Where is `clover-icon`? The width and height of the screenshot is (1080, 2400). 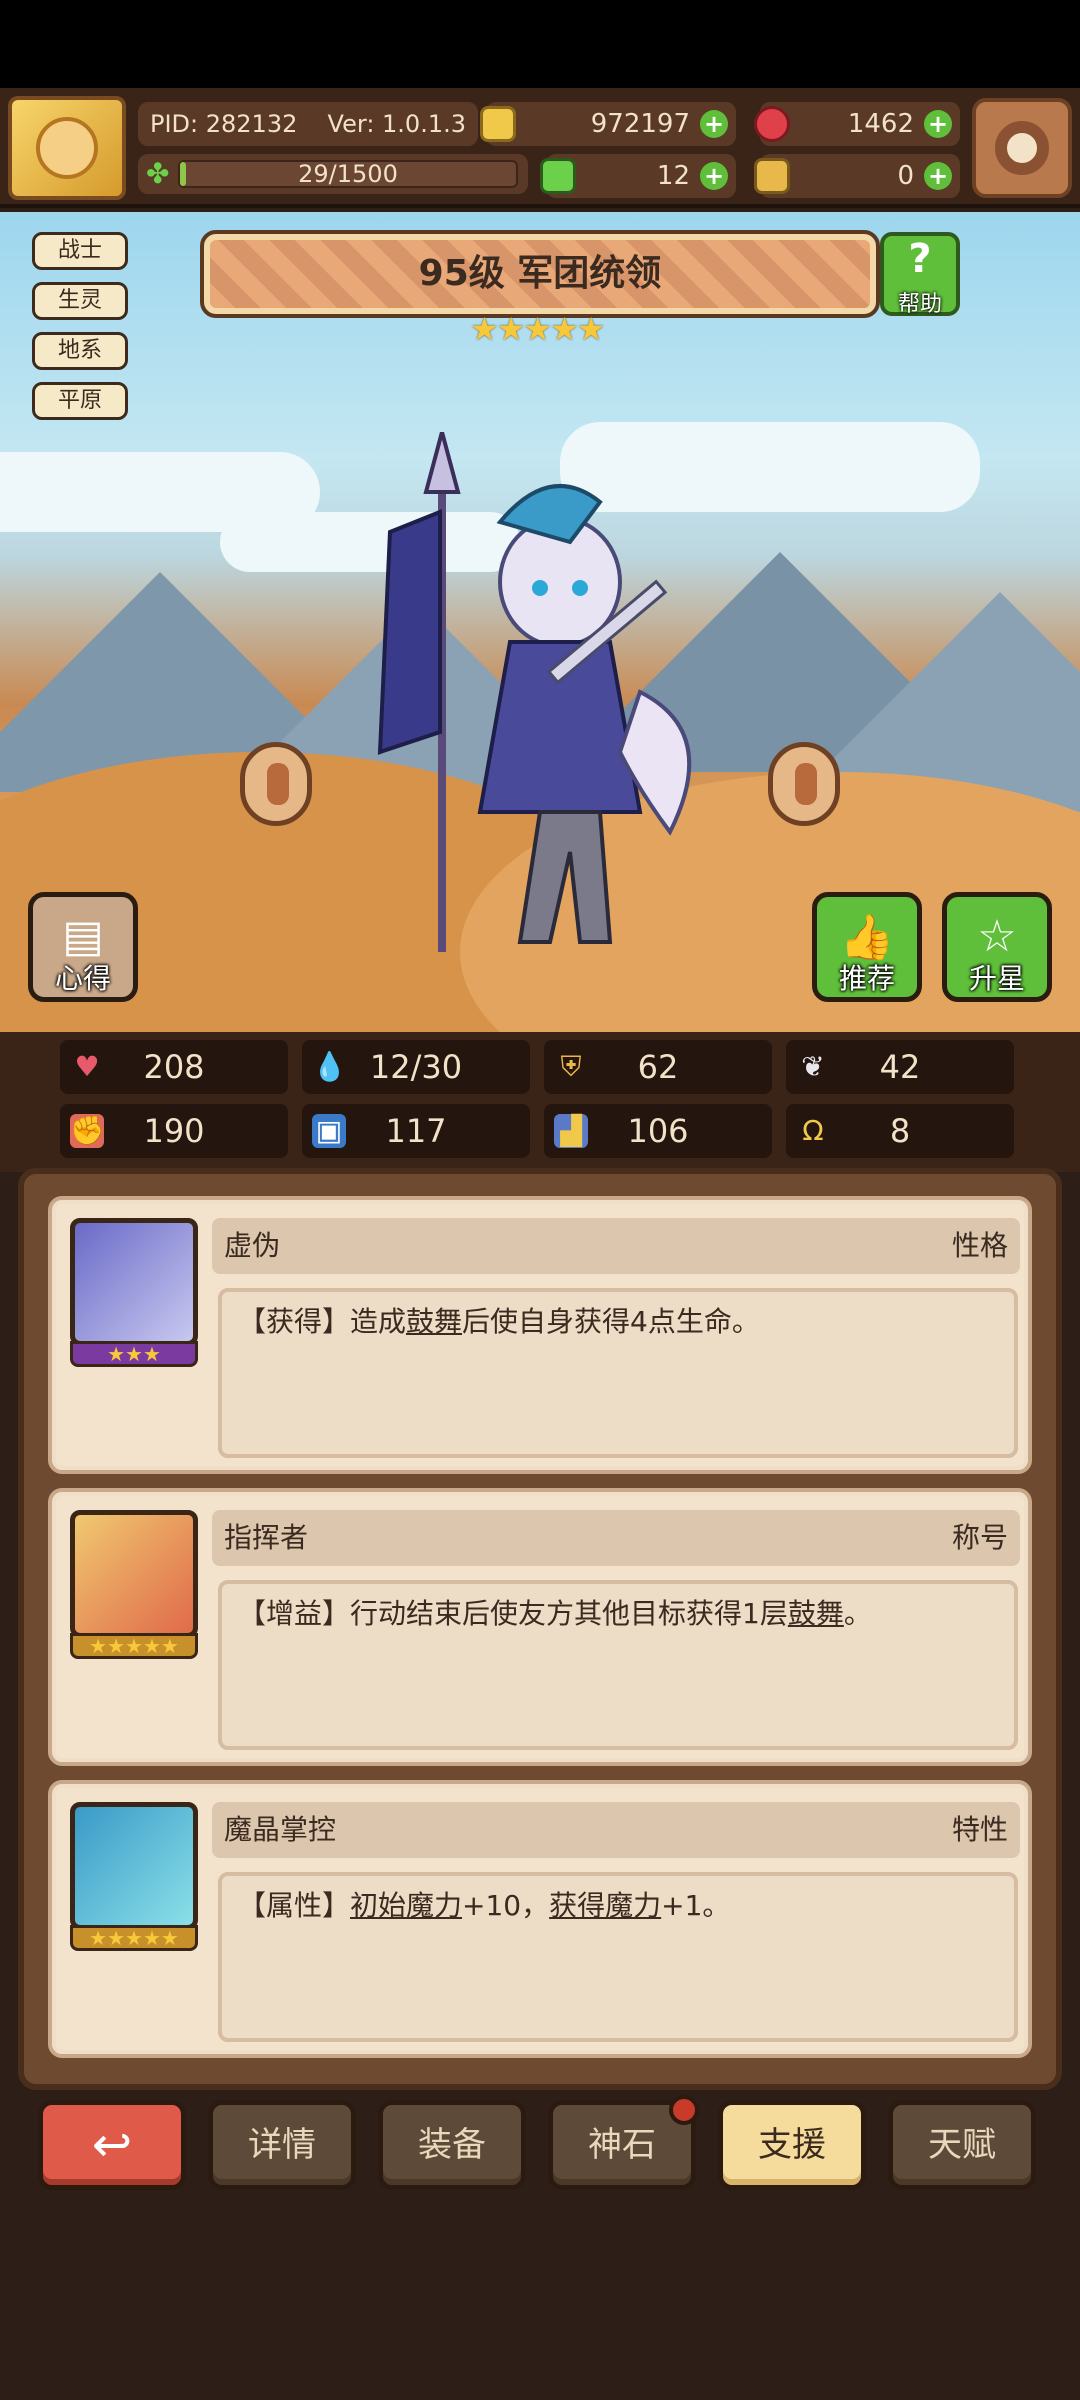 clover-icon is located at coordinates (558, 176).